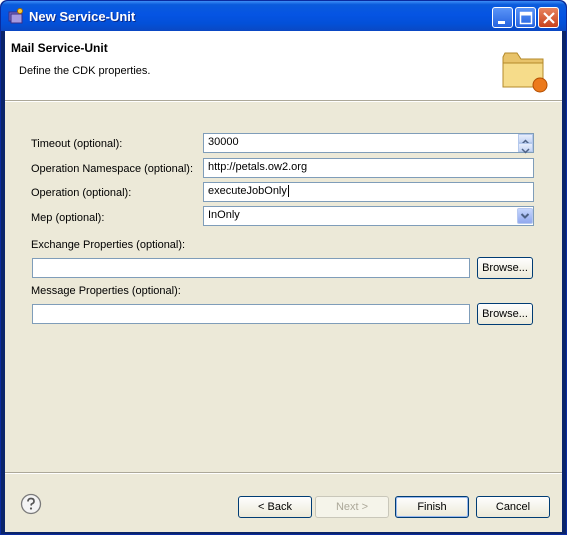 This screenshot has width=567, height=535. What do you see at coordinates (108, 245) in the screenshot?
I see `exchange-properties-label: Exchange Properties (optional):` at bounding box center [108, 245].